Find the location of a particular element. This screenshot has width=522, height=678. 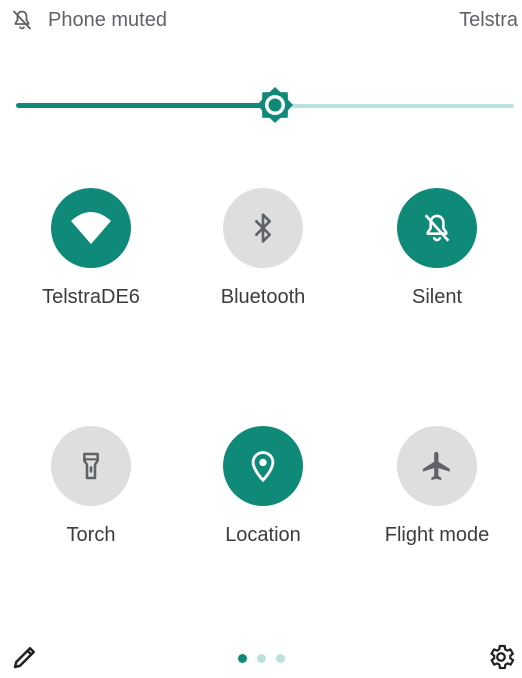

flashlight-icon is located at coordinates (91, 466).